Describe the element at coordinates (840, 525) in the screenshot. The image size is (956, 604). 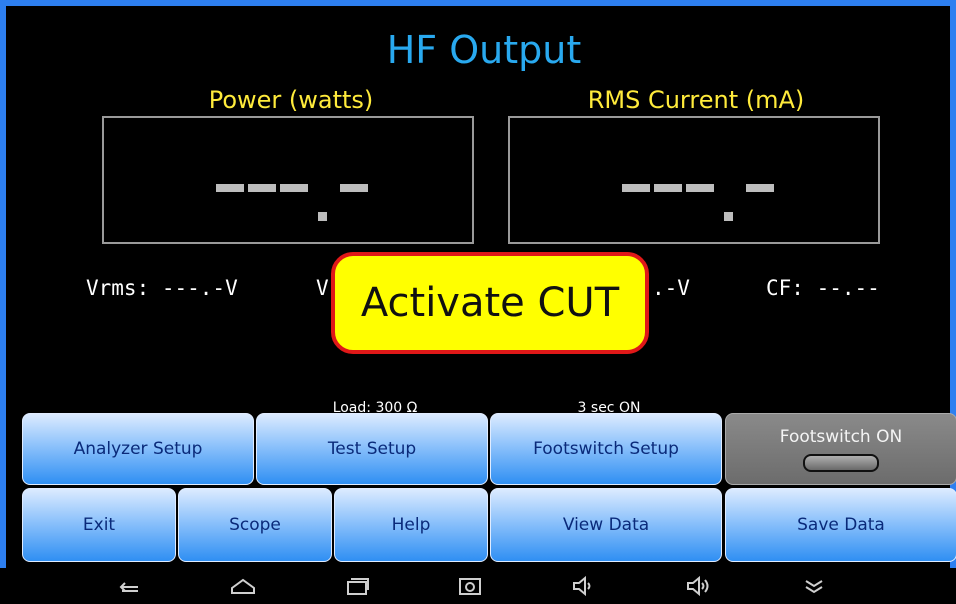
I see `save-data-button: Save Data` at that location.